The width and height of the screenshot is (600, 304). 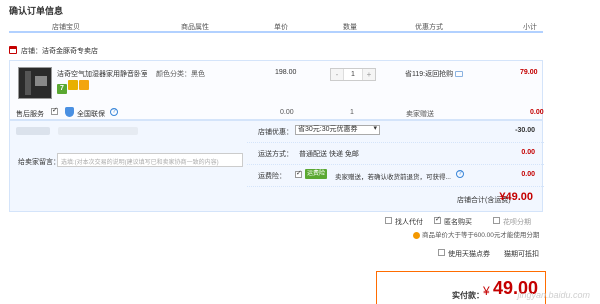 What do you see at coordinates (35, 83) in the screenshot?
I see `product-thumbnail` at bounding box center [35, 83].